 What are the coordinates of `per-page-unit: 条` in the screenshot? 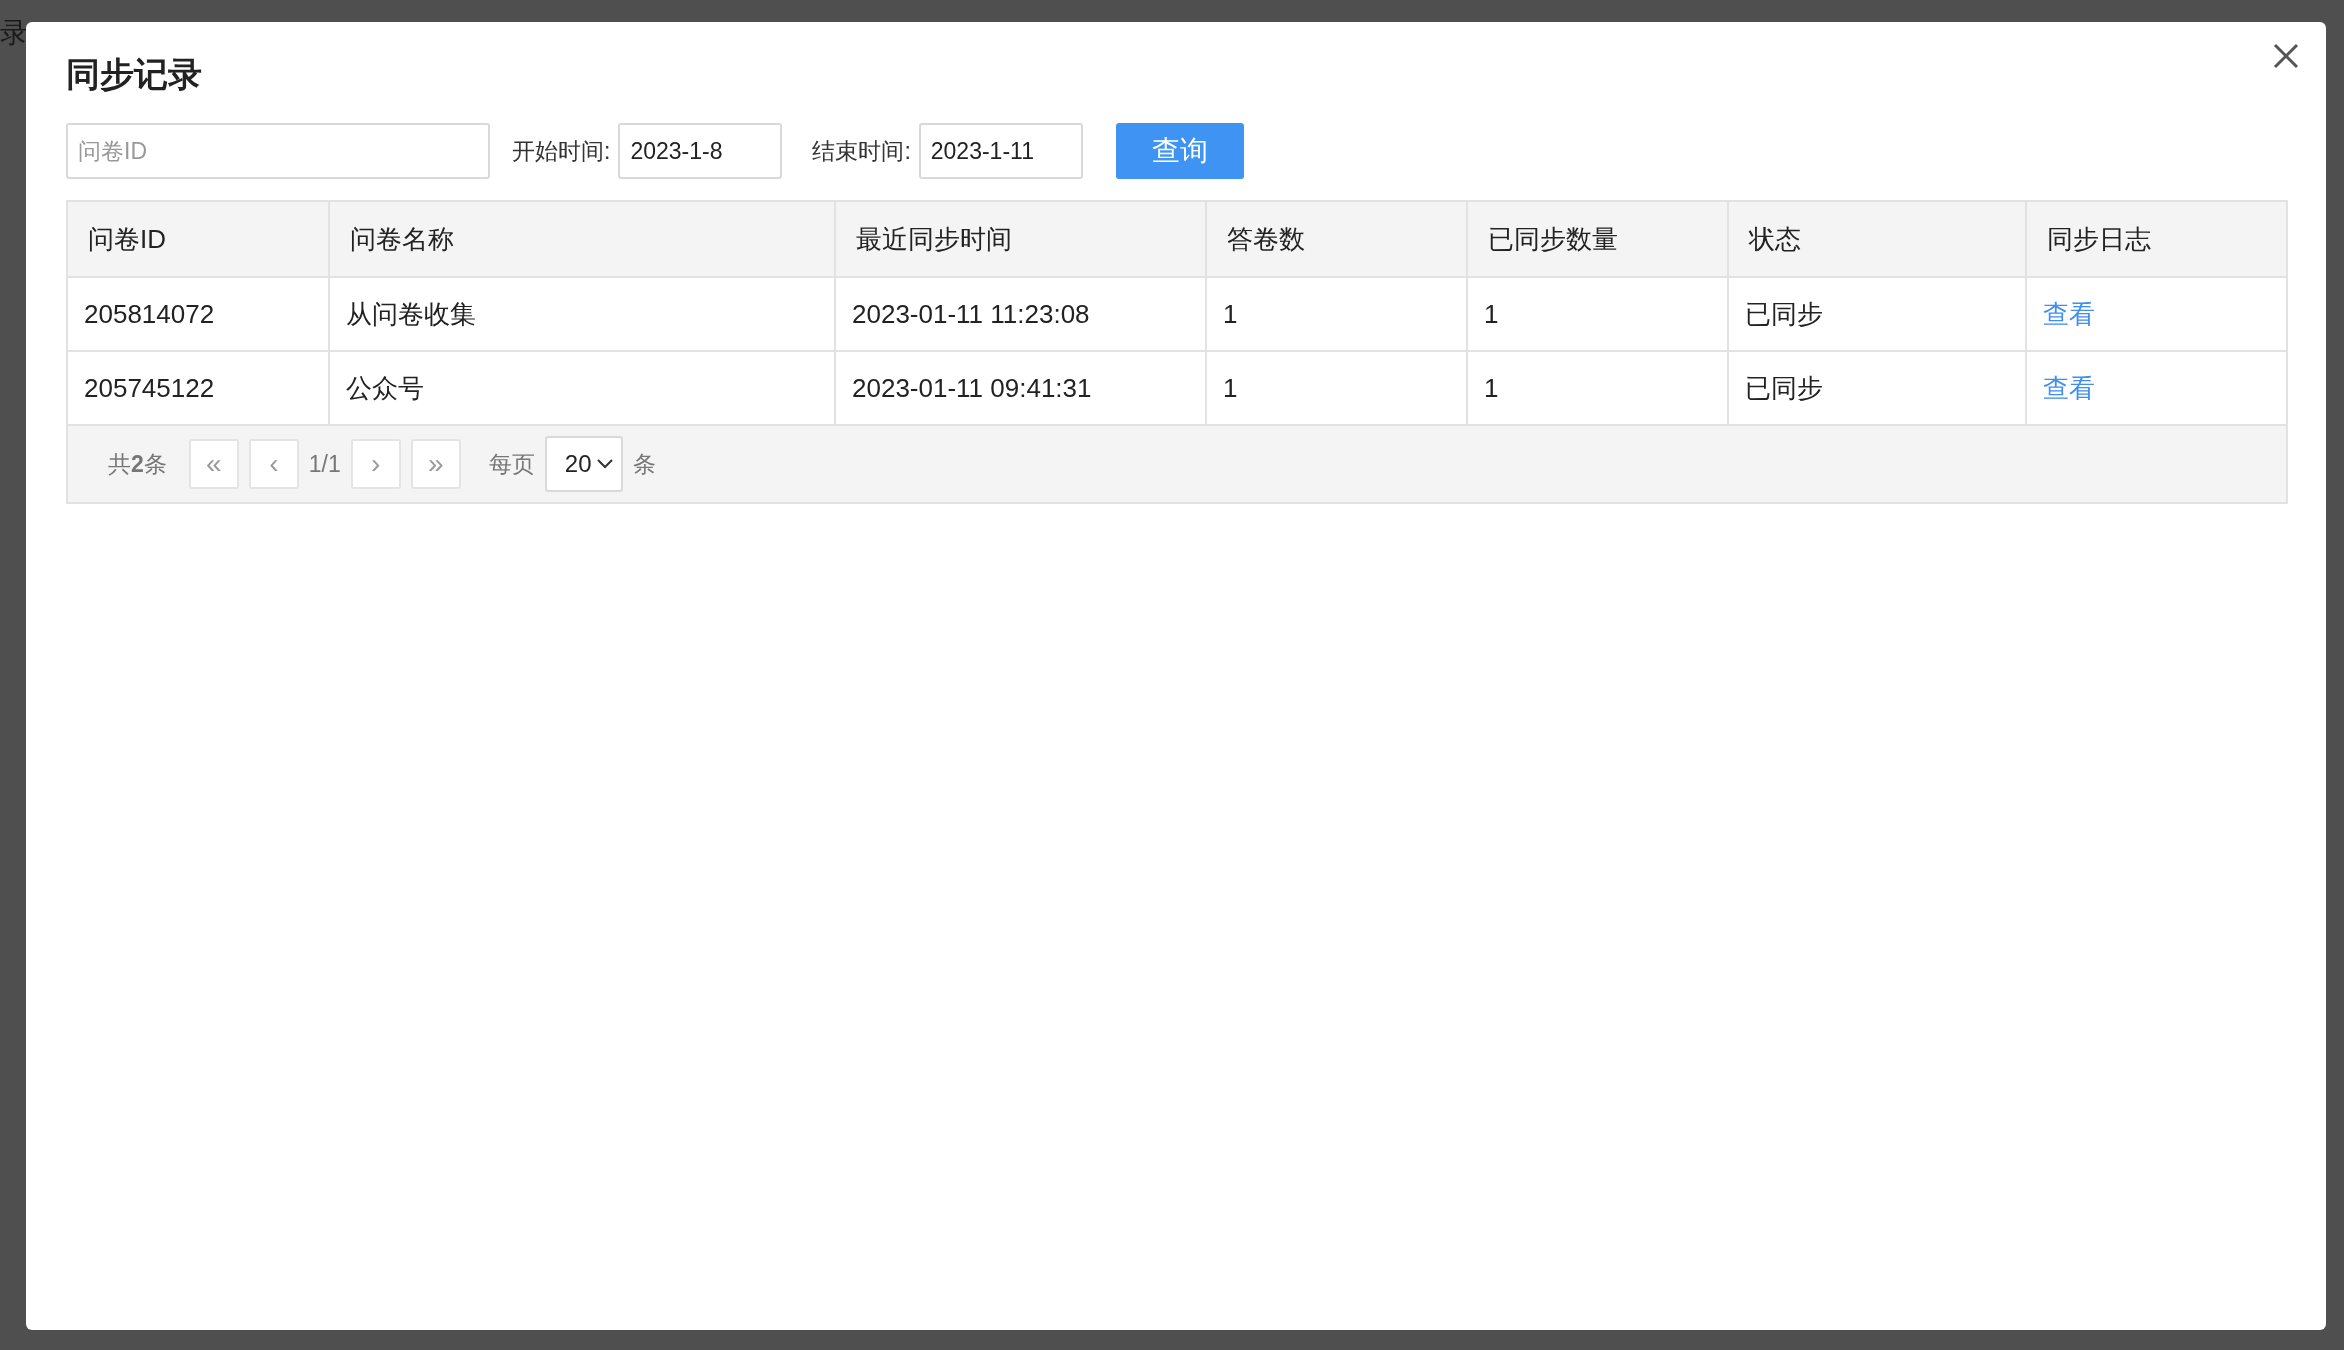 It's located at (645, 464).